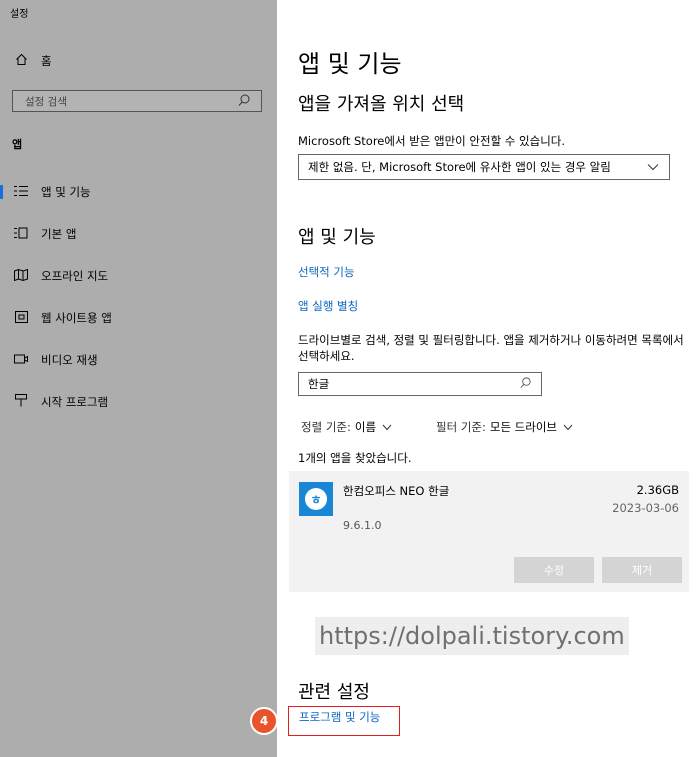 This screenshot has height=757, width=700. I want to click on settings-search-input: 설정 검색, so click(137, 101).